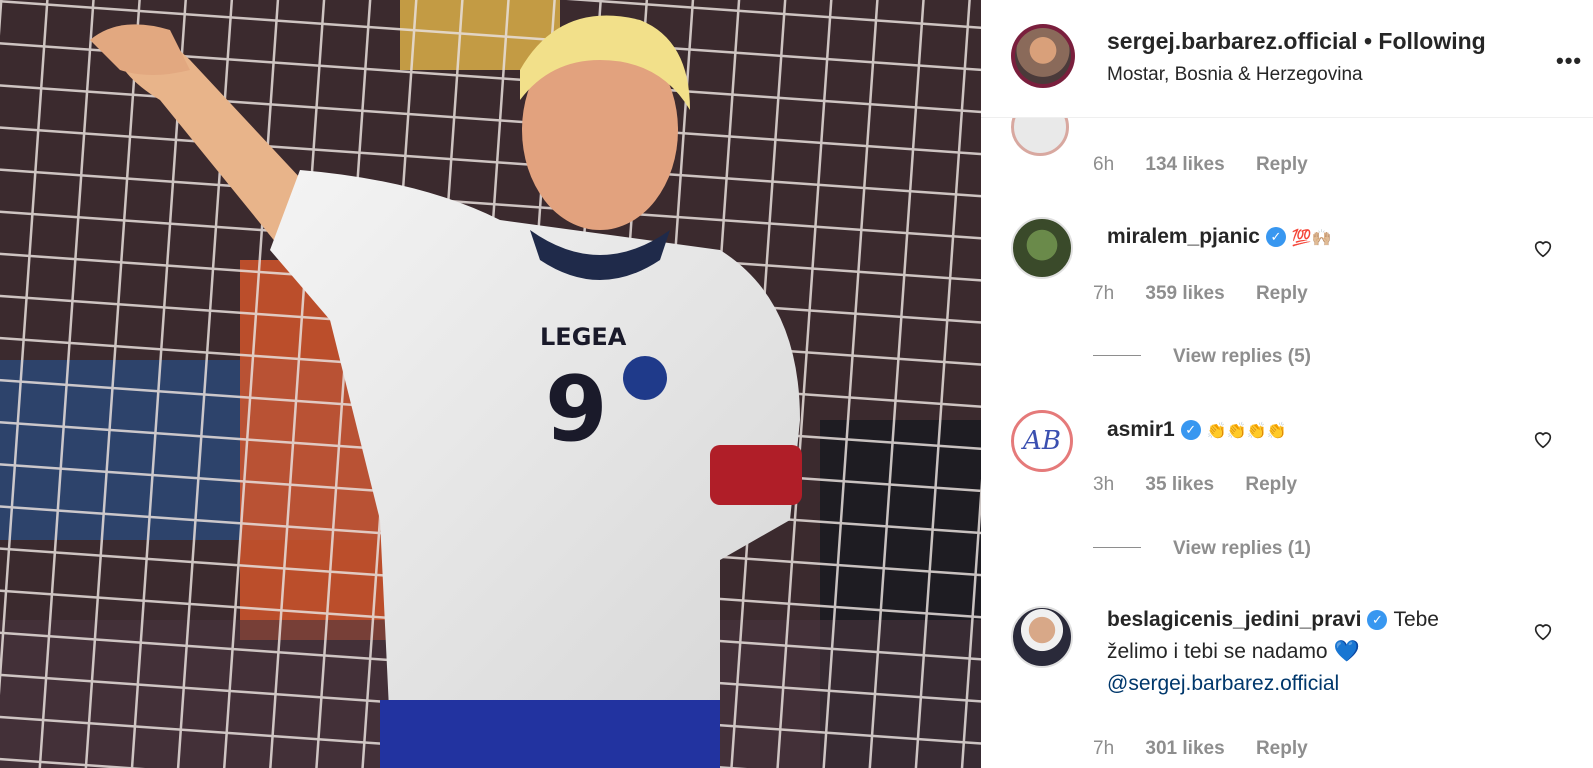 This screenshot has height=768, width=1593. I want to click on author-username: sergej.barbarez.official, so click(1232, 41).